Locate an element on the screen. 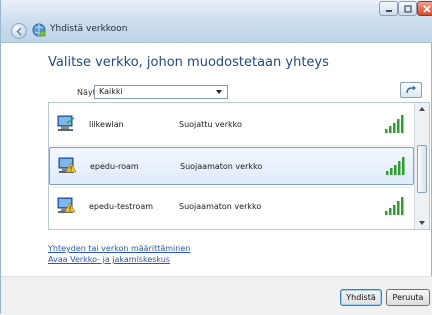 This screenshot has height=315, width=432. network-item-partial is located at coordinates (231, 226).